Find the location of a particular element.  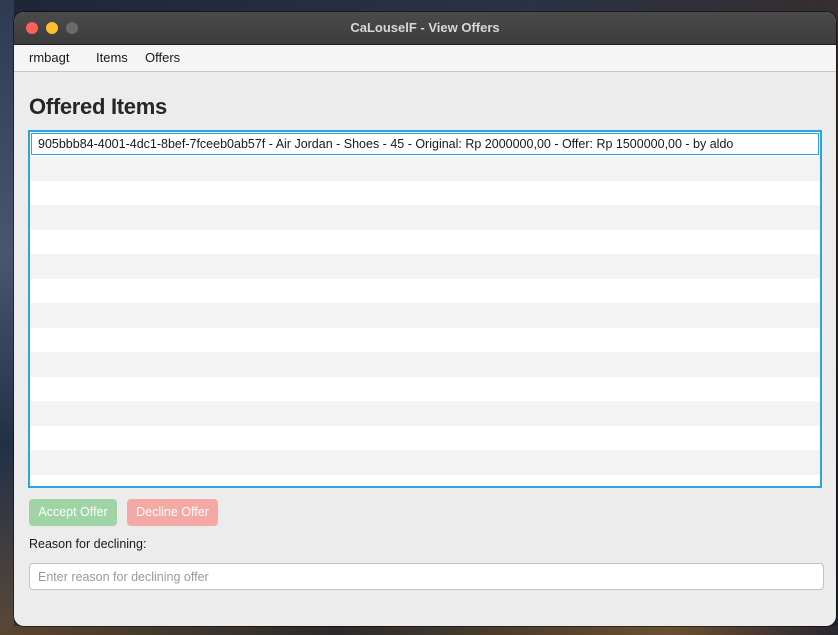

page-title: Offered Items is located at coordinates (98, 106).